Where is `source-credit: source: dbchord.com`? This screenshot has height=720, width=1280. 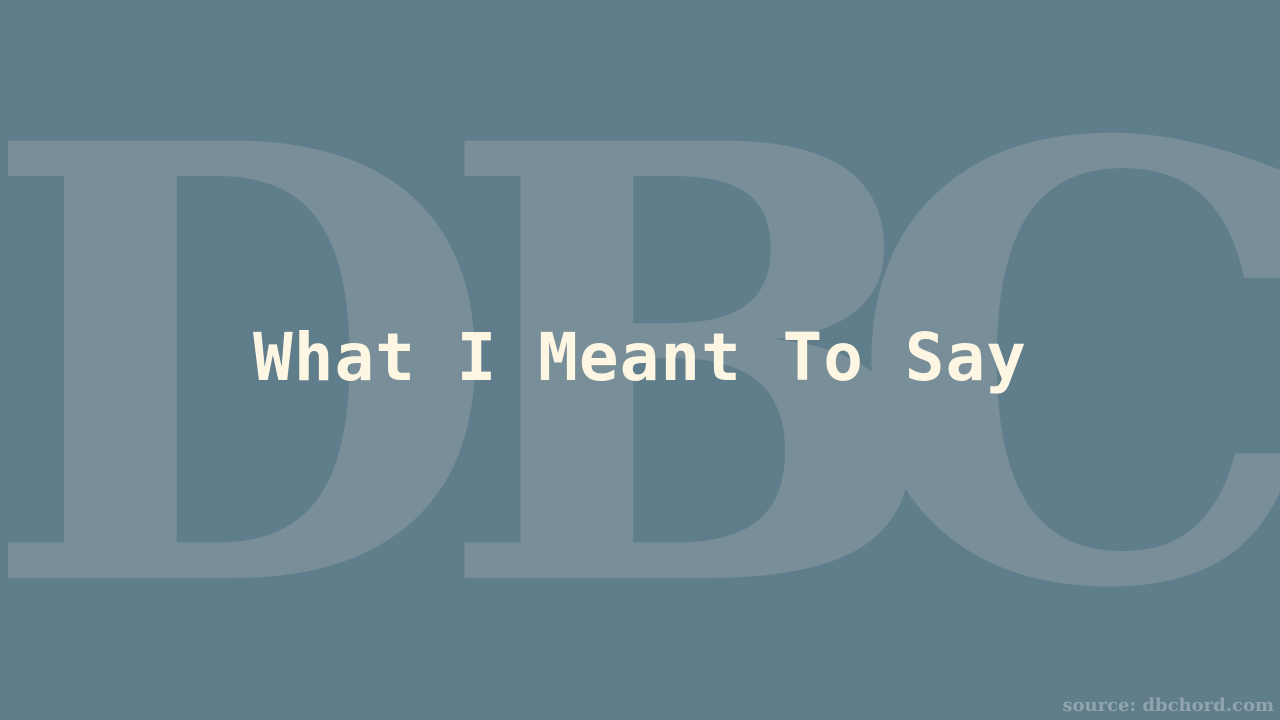 source-credit: source: dbchord.com is located at coordinates (1168, 705).